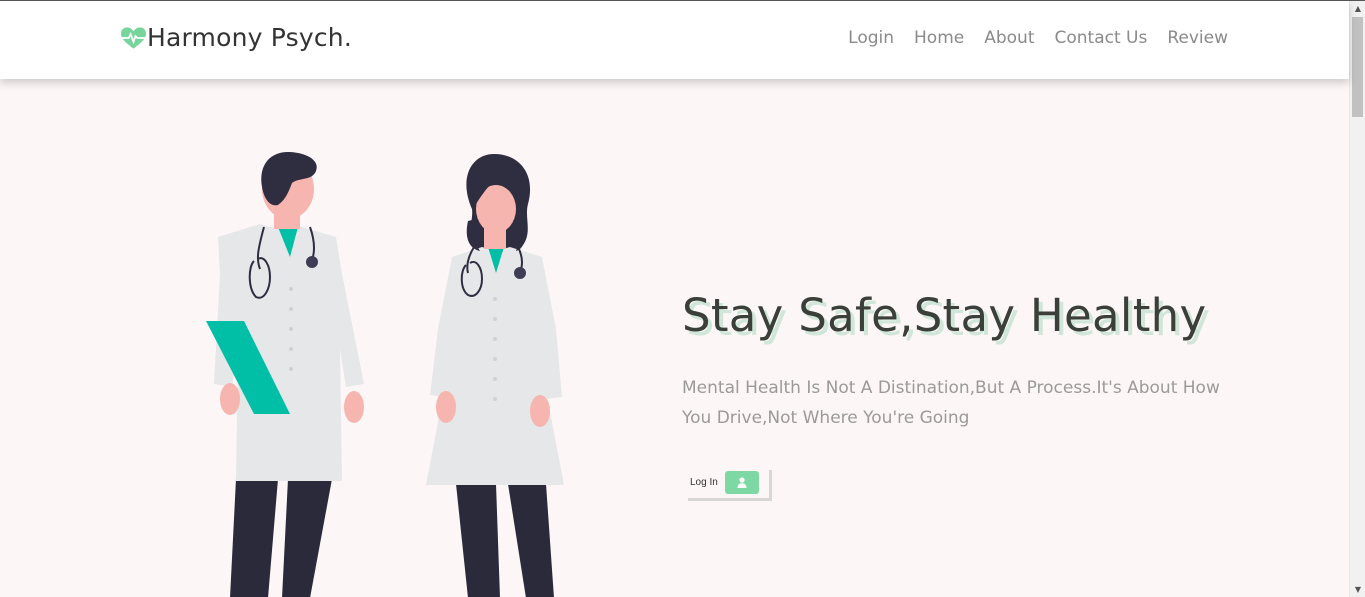  Describe the element at coordinates (1197, 38) in the screenshot. I see `nav-review: Review` at that location.